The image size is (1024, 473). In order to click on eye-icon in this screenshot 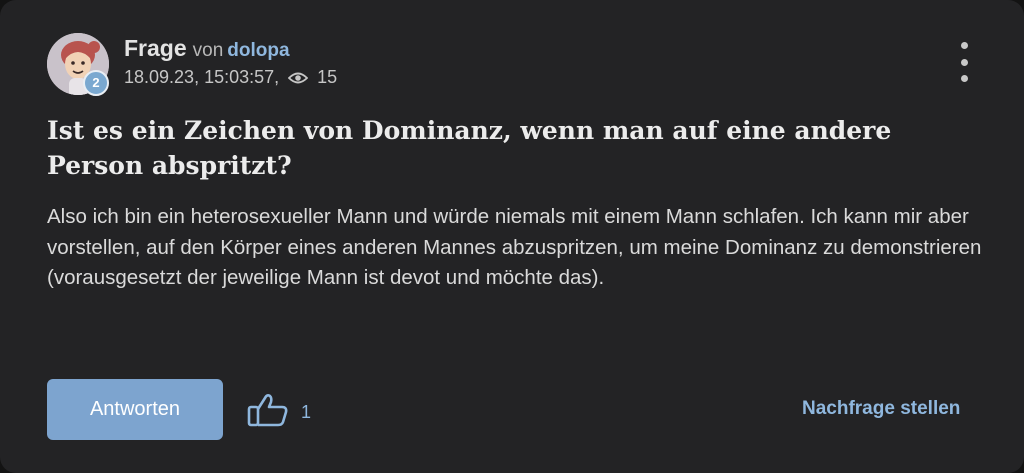, I will do `click(298, 78)`.